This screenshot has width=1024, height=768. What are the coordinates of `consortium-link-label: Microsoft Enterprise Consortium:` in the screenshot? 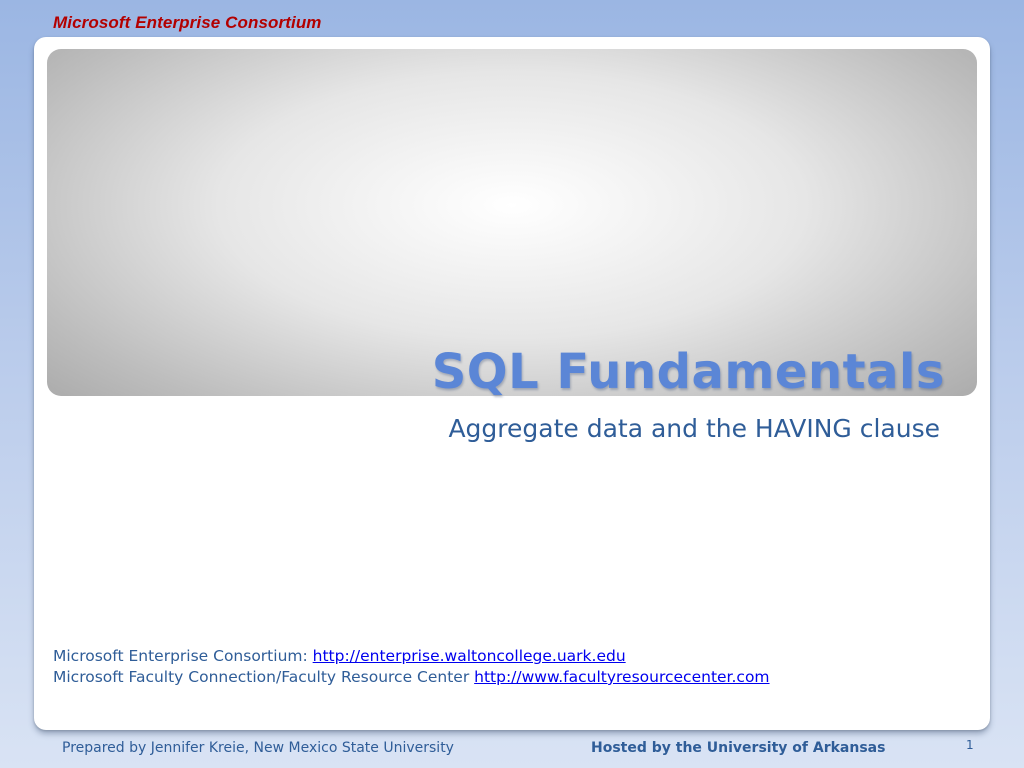 It's located at (183, 656).